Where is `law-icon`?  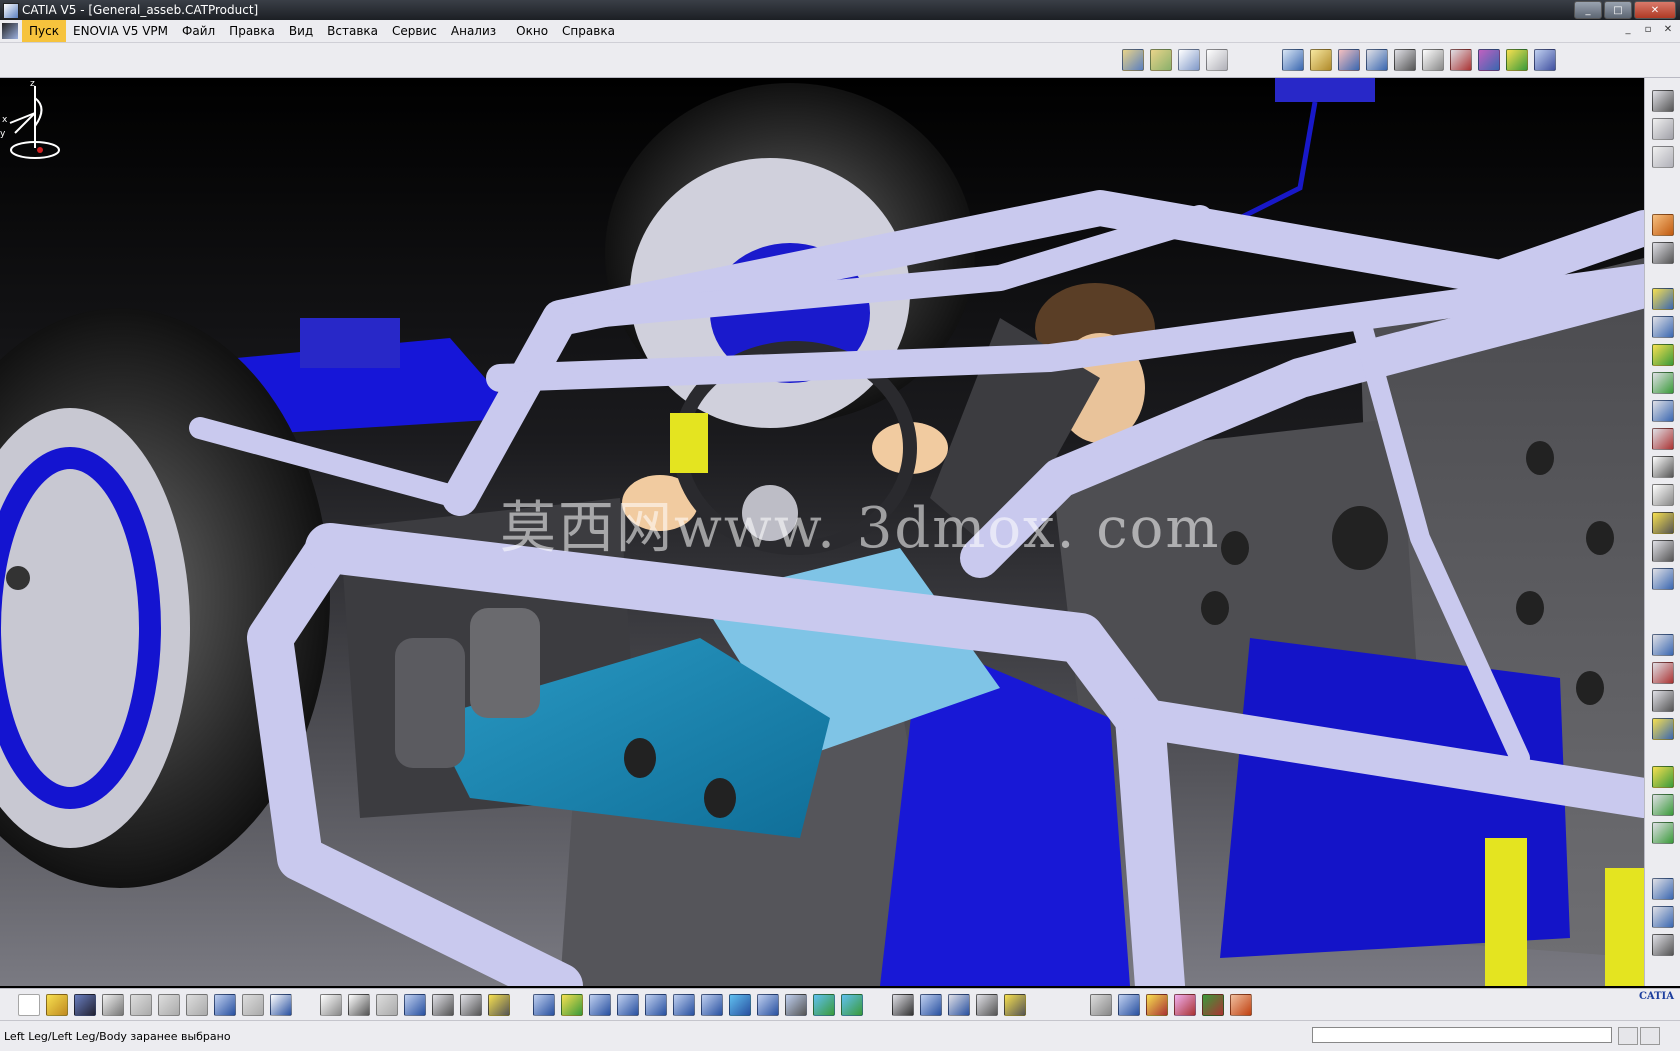
law-icon is located at coordinates (387, 1005).